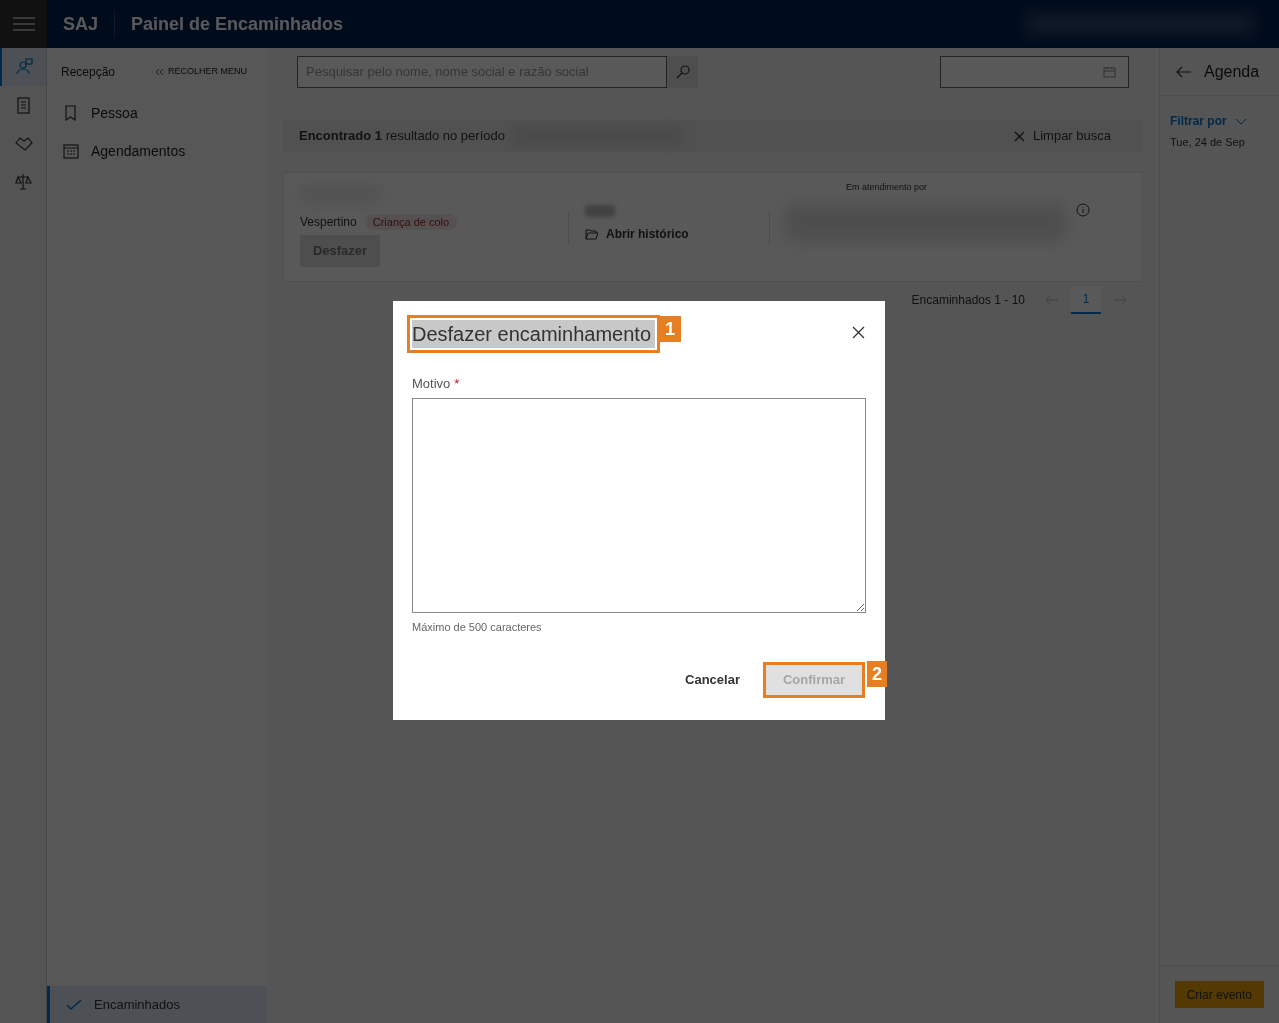  I want to click on page-title: Painel de Encaminhados, so click(237, 24).